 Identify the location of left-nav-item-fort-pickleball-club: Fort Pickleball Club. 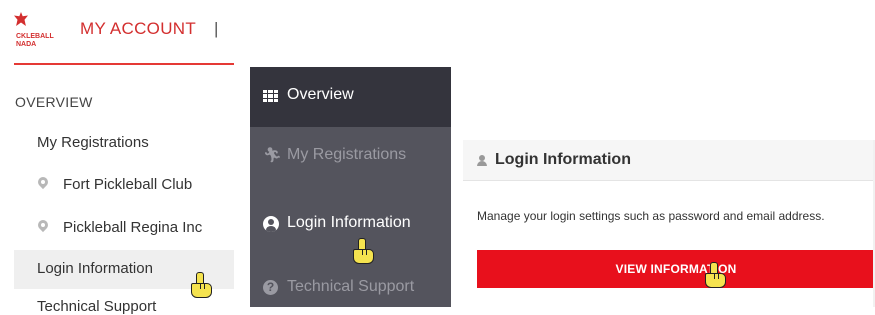
(137, 184).